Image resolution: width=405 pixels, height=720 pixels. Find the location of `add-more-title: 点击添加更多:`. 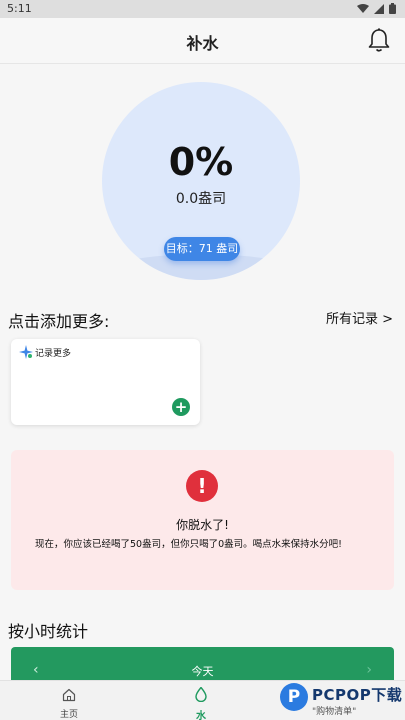

add-more-title: 点击添加更多: is located at coordinates (59, 321).